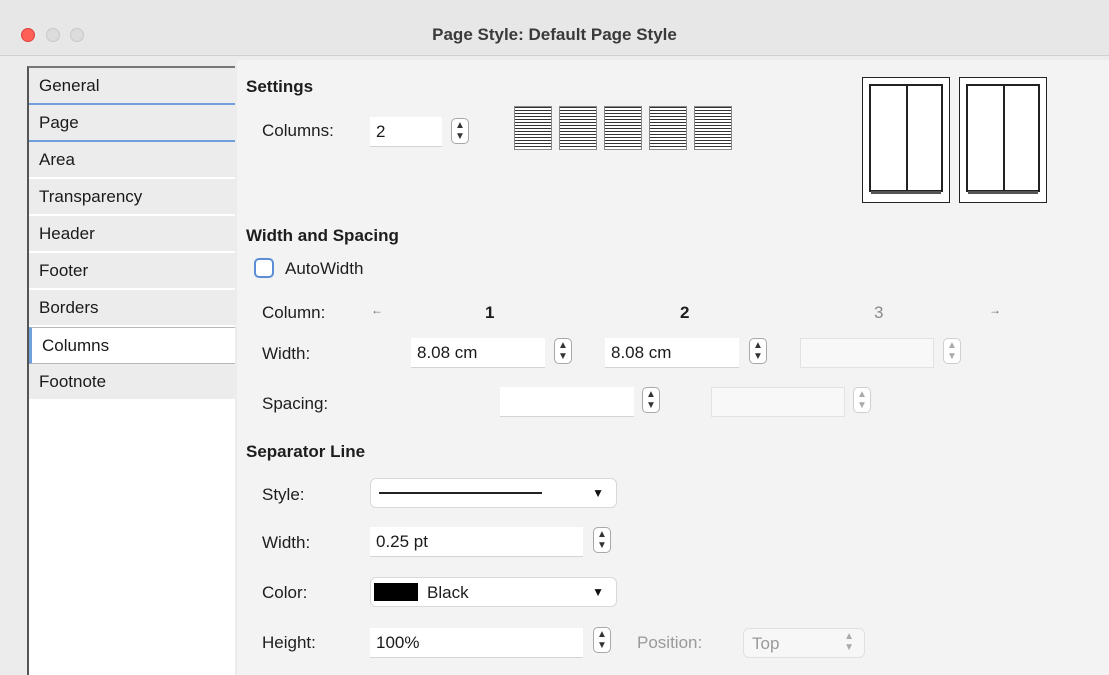 This screenshot has width=1109, height=675. Describe the element at coordinates (493, 592) in the screenshot. I see `color-dropdown: Black ▼` at that location.